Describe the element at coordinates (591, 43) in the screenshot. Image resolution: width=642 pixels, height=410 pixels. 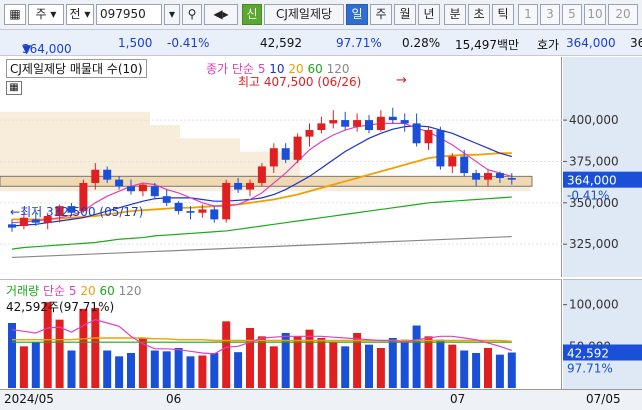
I see `ask-price: 364,000` at that location.